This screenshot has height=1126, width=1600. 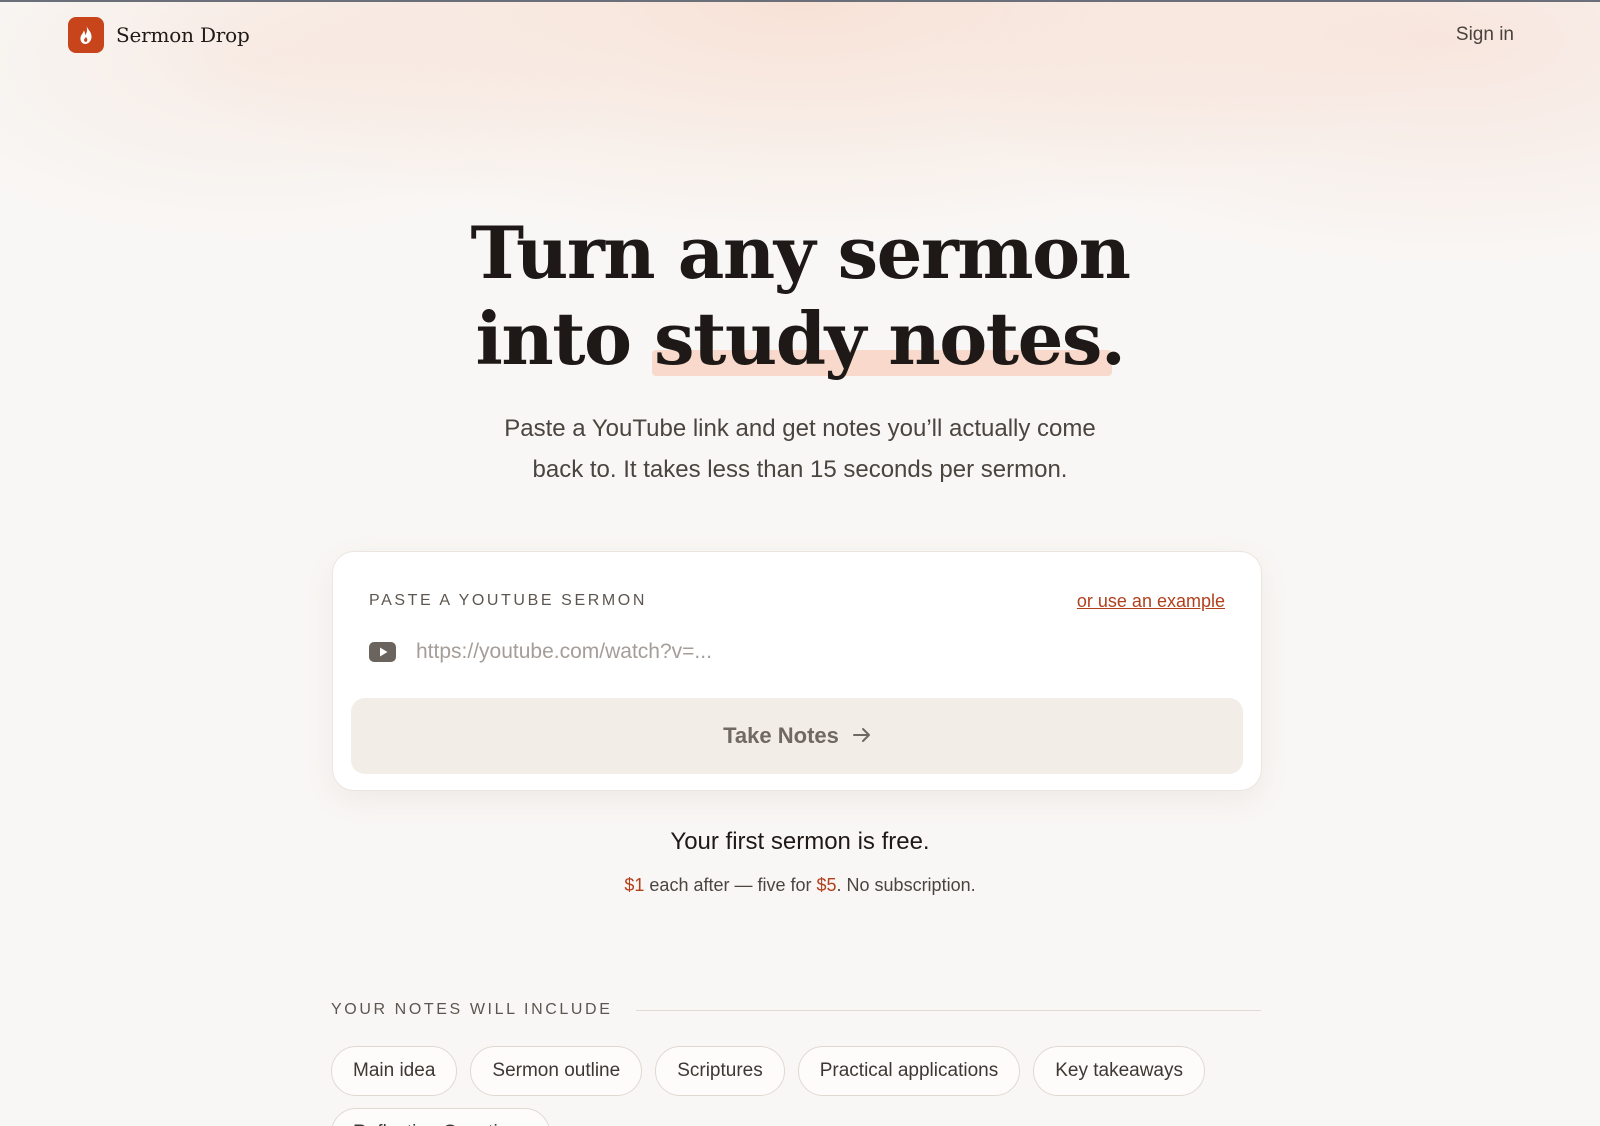 What do you see at coordinates (86, 35) in the screenshot?
I see `flame-icon` at bounding box center [86, 35].